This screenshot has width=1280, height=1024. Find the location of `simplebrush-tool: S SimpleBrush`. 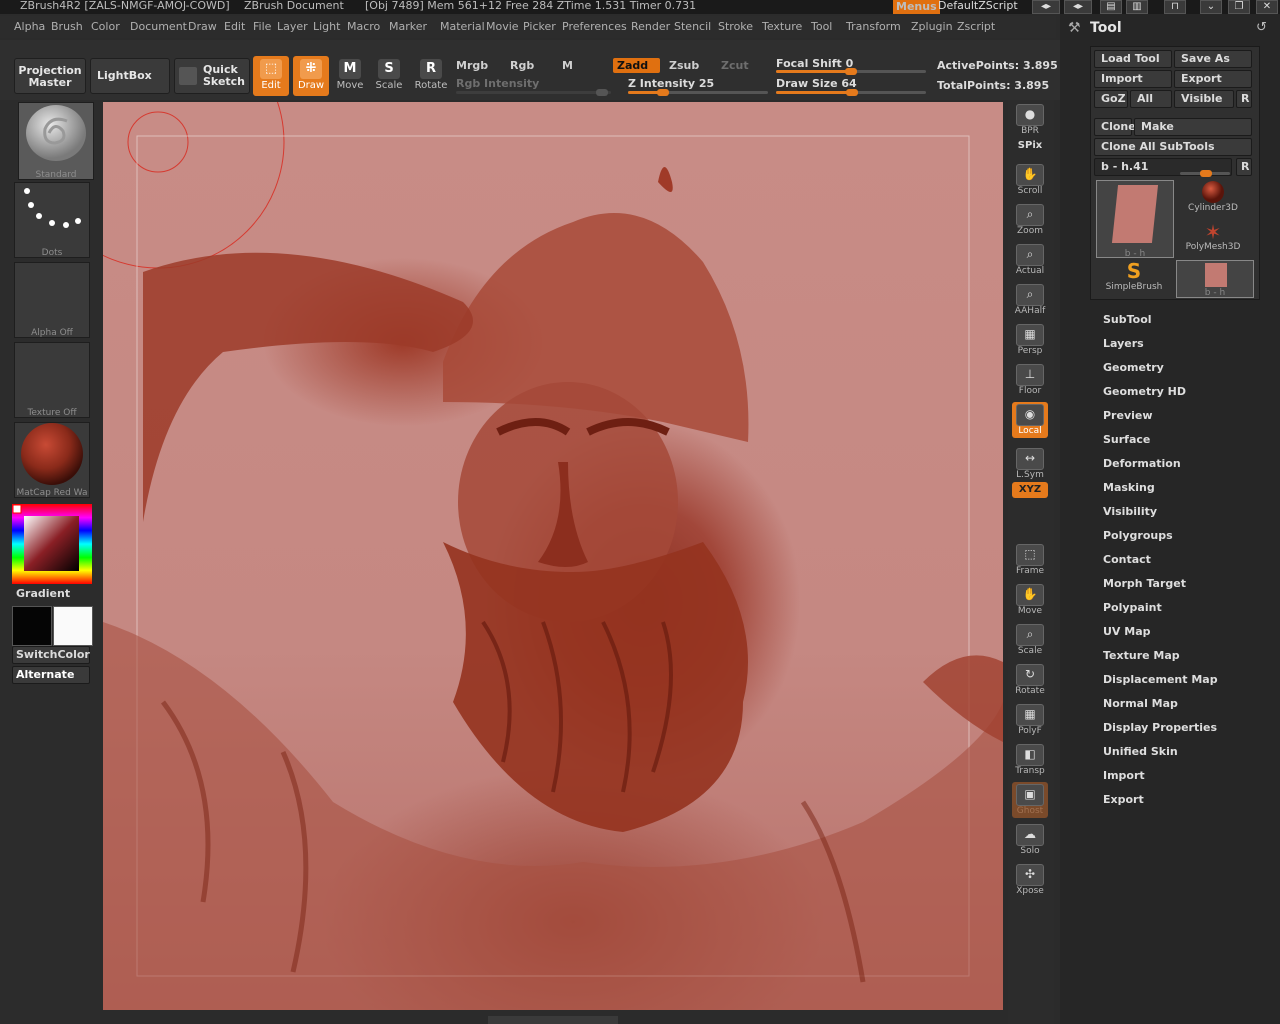

simplebrush-tool: S SimpleBrush is located at coordinates (1134, 278).